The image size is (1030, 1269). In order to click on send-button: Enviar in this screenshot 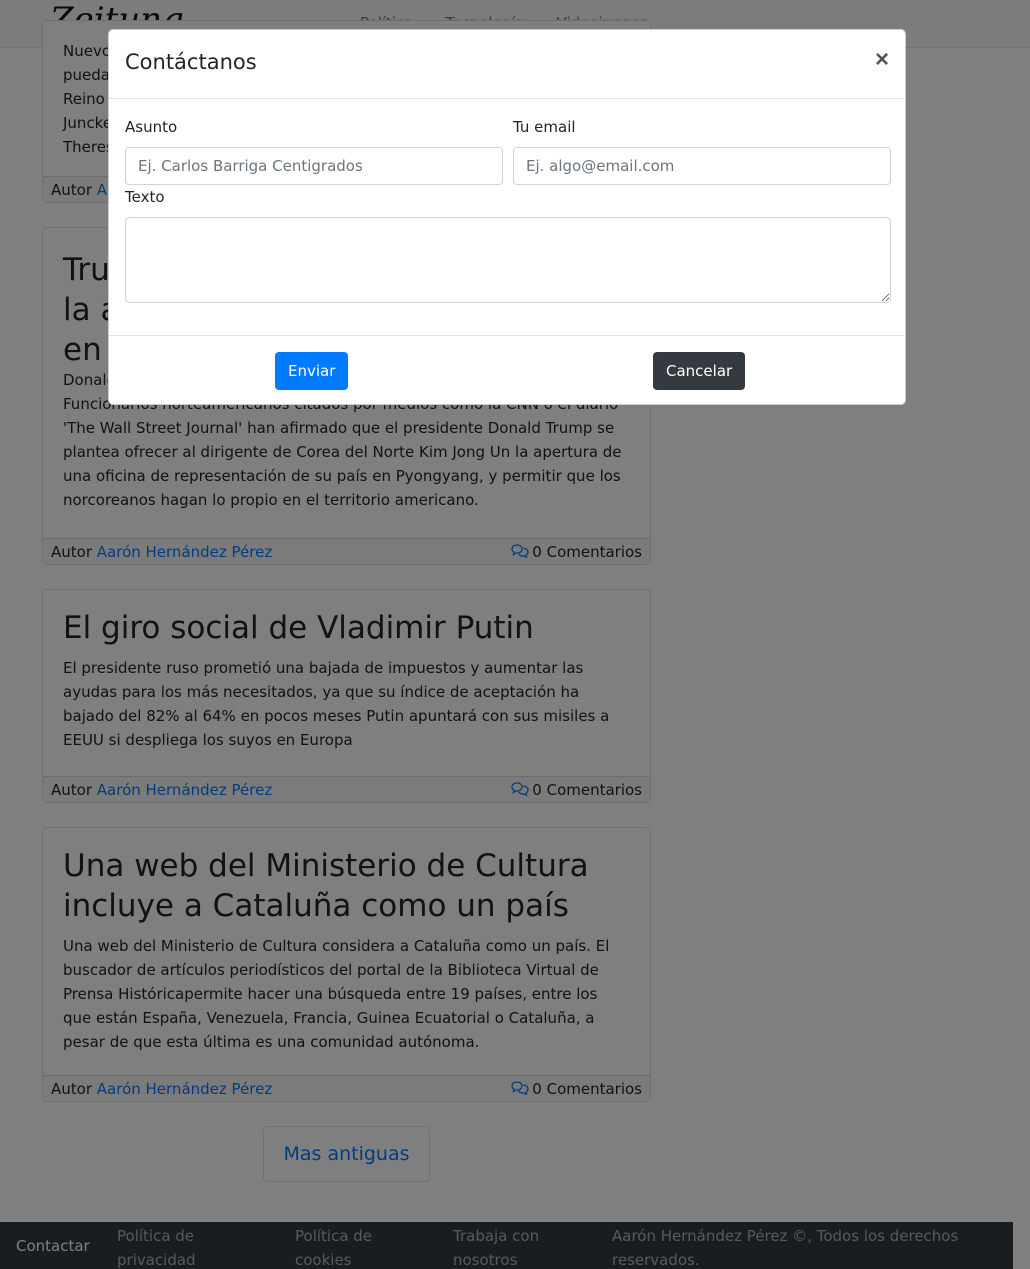, I will do `click(312, 371)`.